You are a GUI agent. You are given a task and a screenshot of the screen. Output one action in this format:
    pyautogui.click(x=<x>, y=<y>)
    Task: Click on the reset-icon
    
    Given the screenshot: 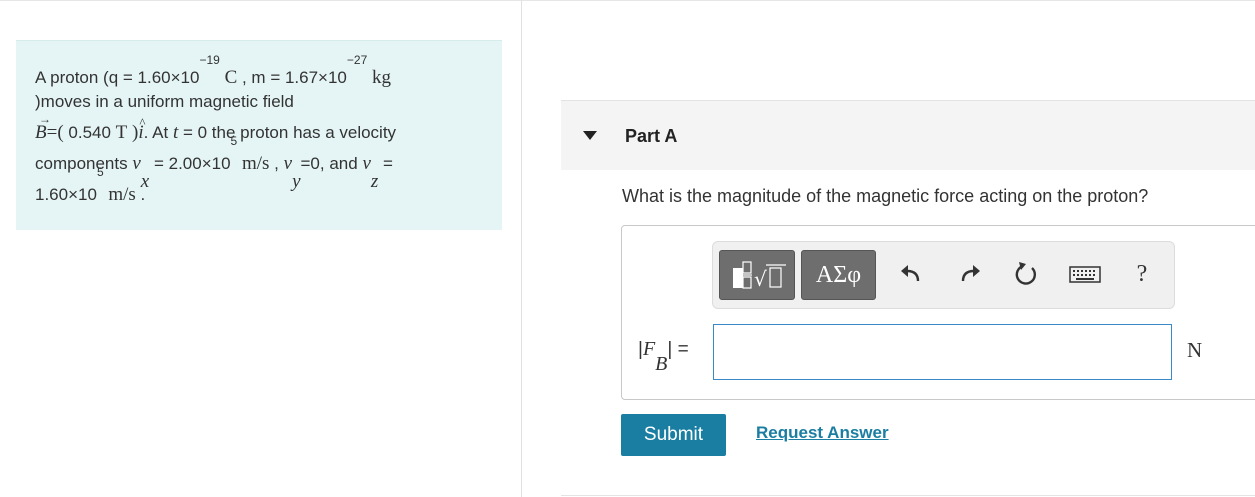 What is the action you would take?
    pyautogui.click(x=1026, y=274)
    